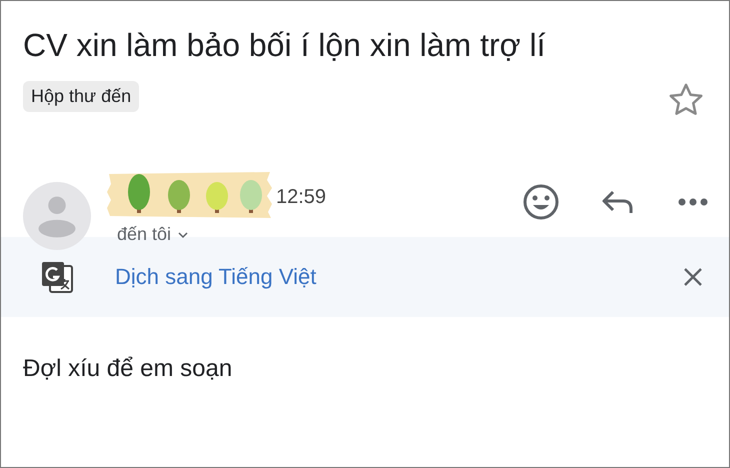  I want to click on email-subject: CV xin làm bảo bối í lộn xin làm trợ lí, so click(284, 45).